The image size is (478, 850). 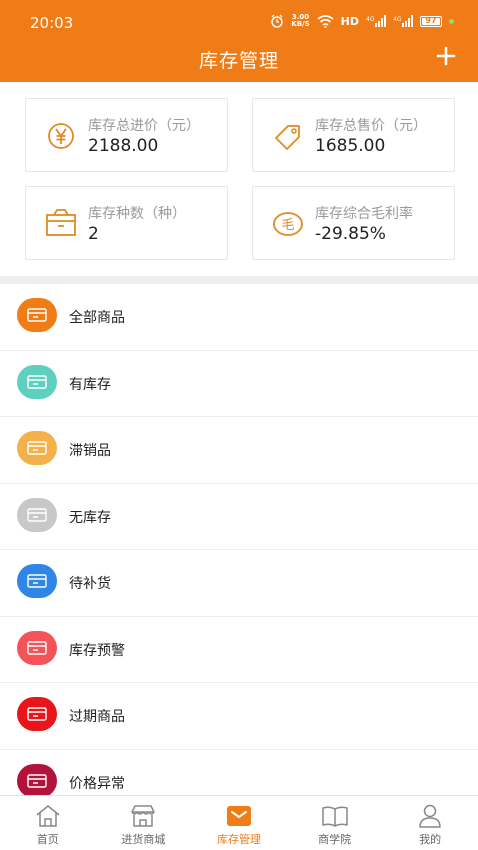 I want to click on list-item: 过期商品, so click(x=239, y=716).